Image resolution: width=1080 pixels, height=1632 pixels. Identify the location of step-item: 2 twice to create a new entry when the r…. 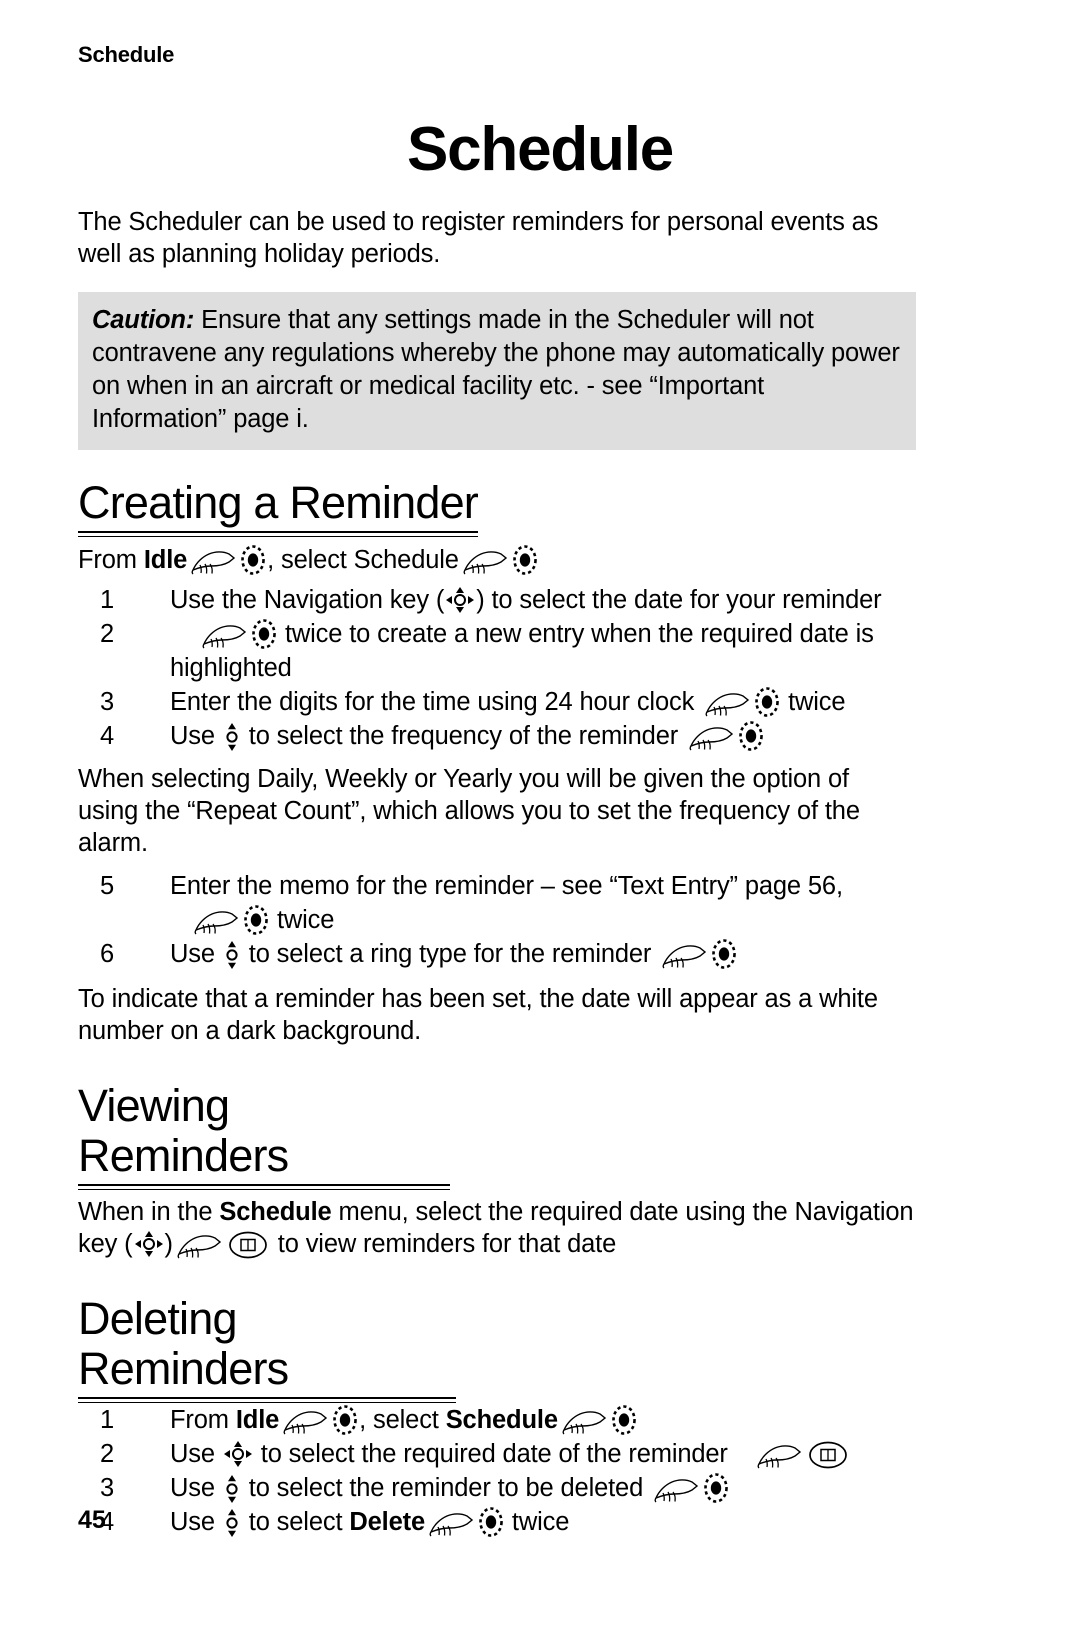
(497, 651).